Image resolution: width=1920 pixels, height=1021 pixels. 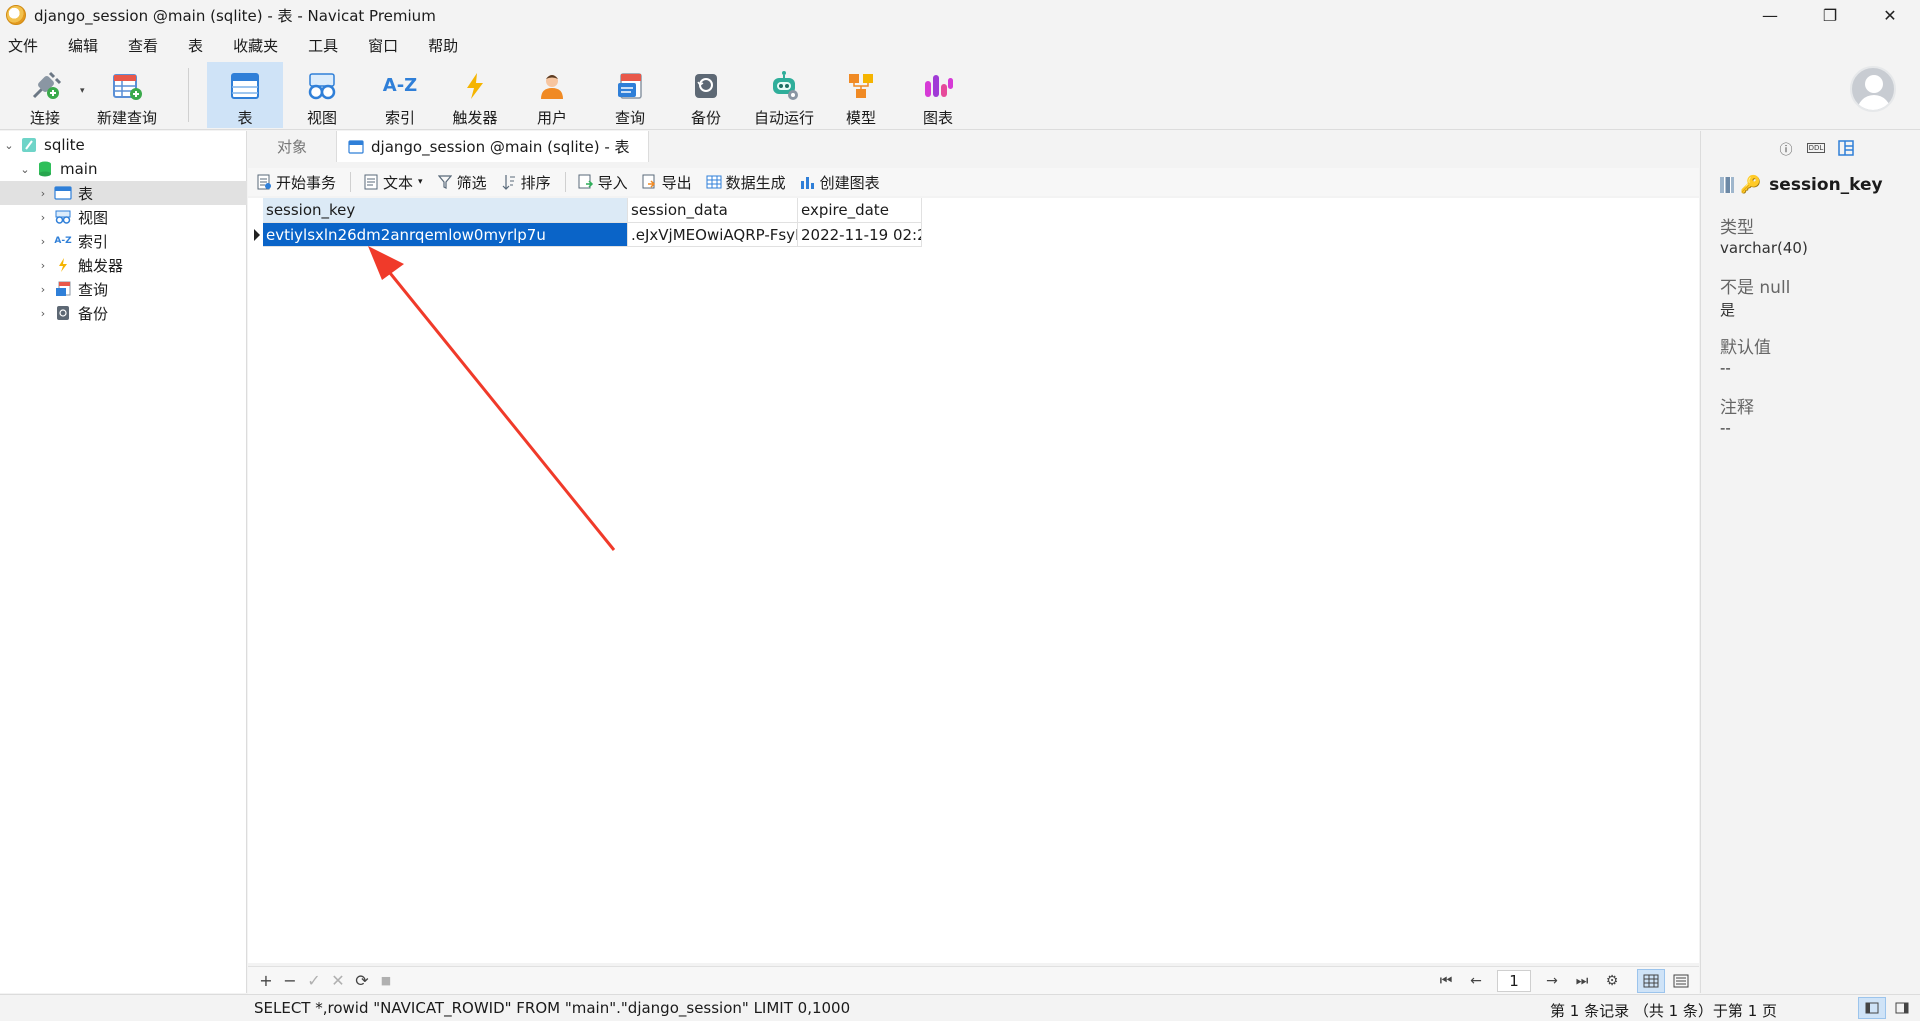 I want to click on not-null-label: 不是 null, so click(x=1755, y=288).